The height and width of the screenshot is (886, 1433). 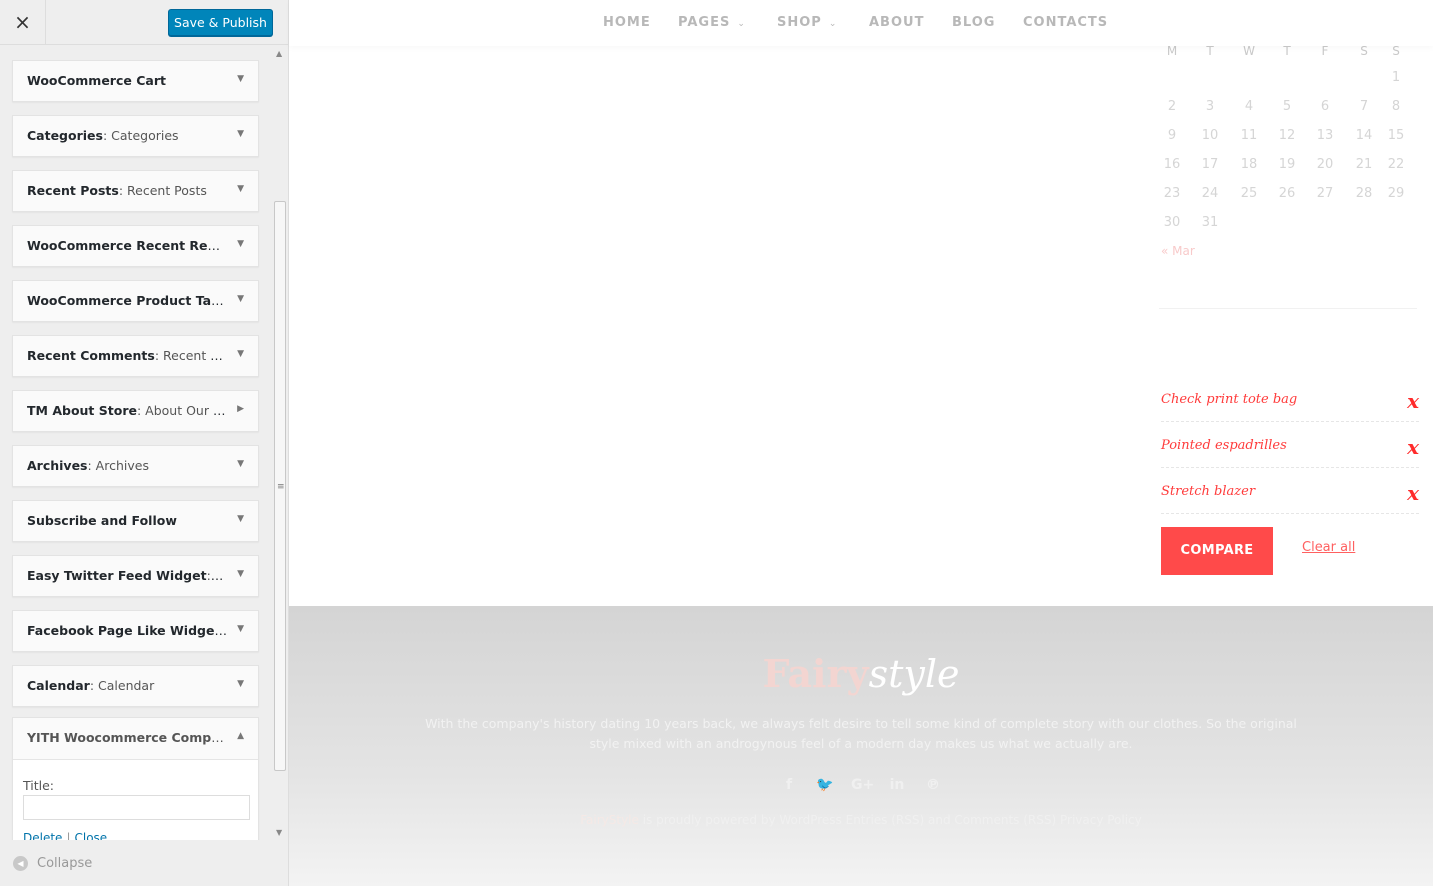 I want to click on compare-item-link: Stretch blazer, so click(x=1208, y=491).